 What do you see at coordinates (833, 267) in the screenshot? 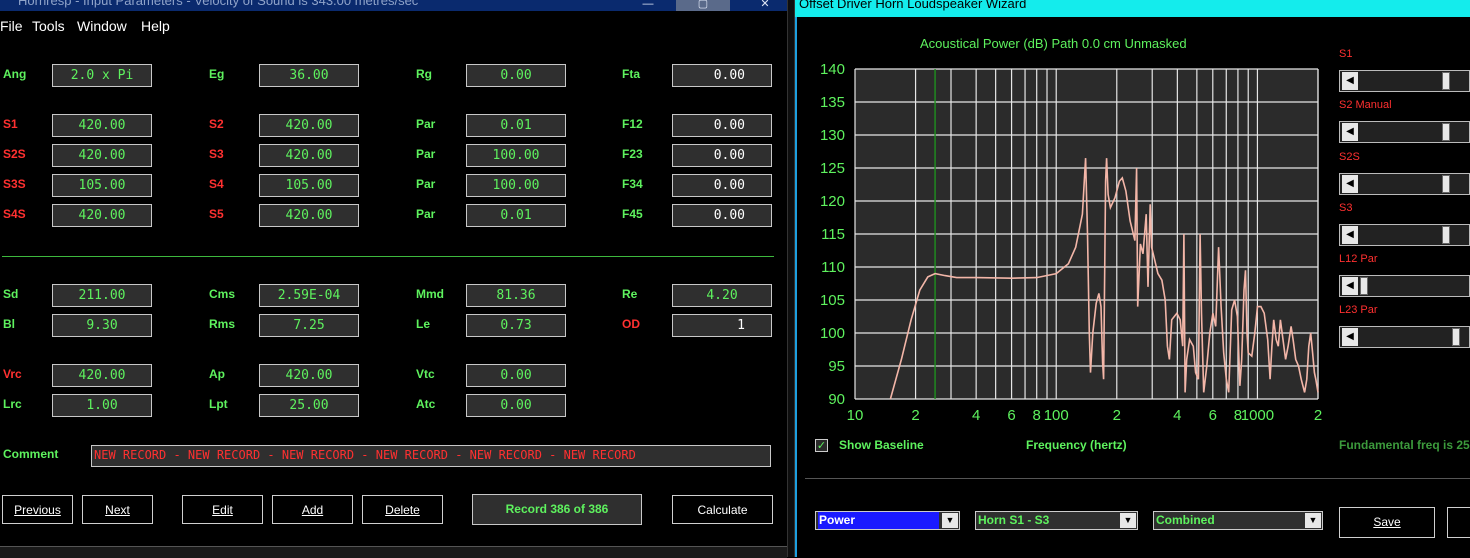
I see `y-tick-label: 110` at bounding box center [833, 267].